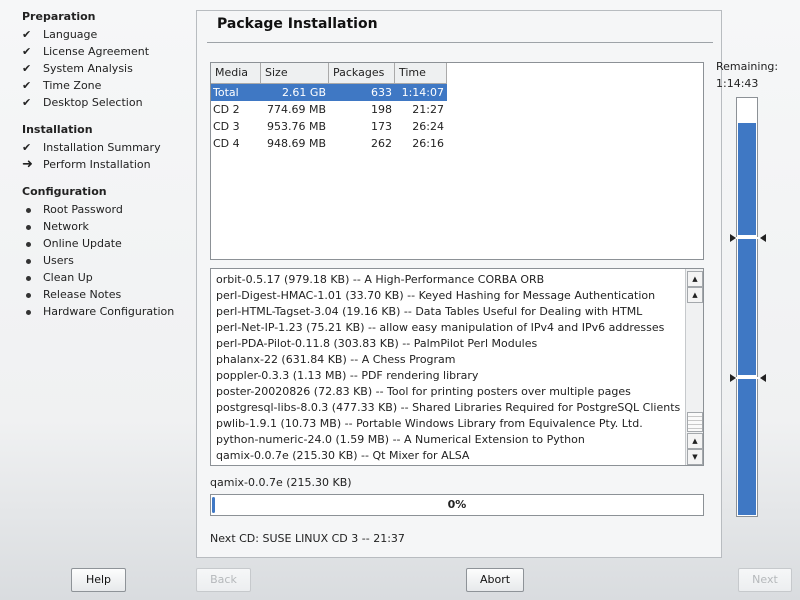 This screenshot has height=600, width=800. What do you see at coordinates (64, 191) in the screenshot?
I see `section-title-configuration: Configuration` at bounding box center [64, 191].